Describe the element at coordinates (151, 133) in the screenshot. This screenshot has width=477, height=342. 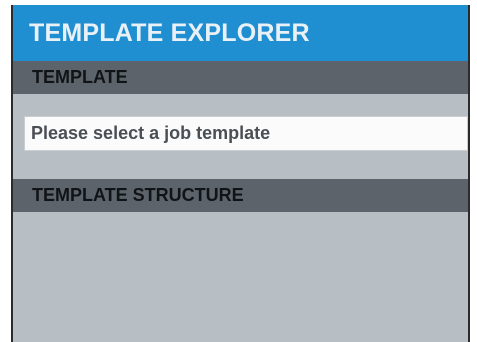
I see `job-template-select-text: Please select a job template` at that location.